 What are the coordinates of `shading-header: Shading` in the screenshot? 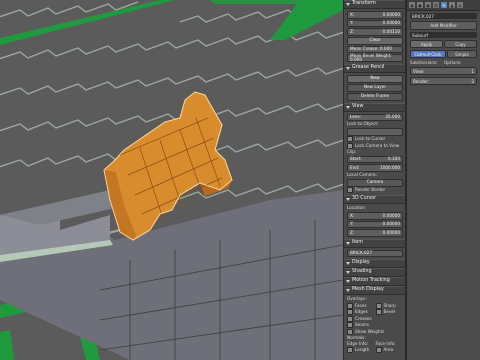 It's located at (375, 272).